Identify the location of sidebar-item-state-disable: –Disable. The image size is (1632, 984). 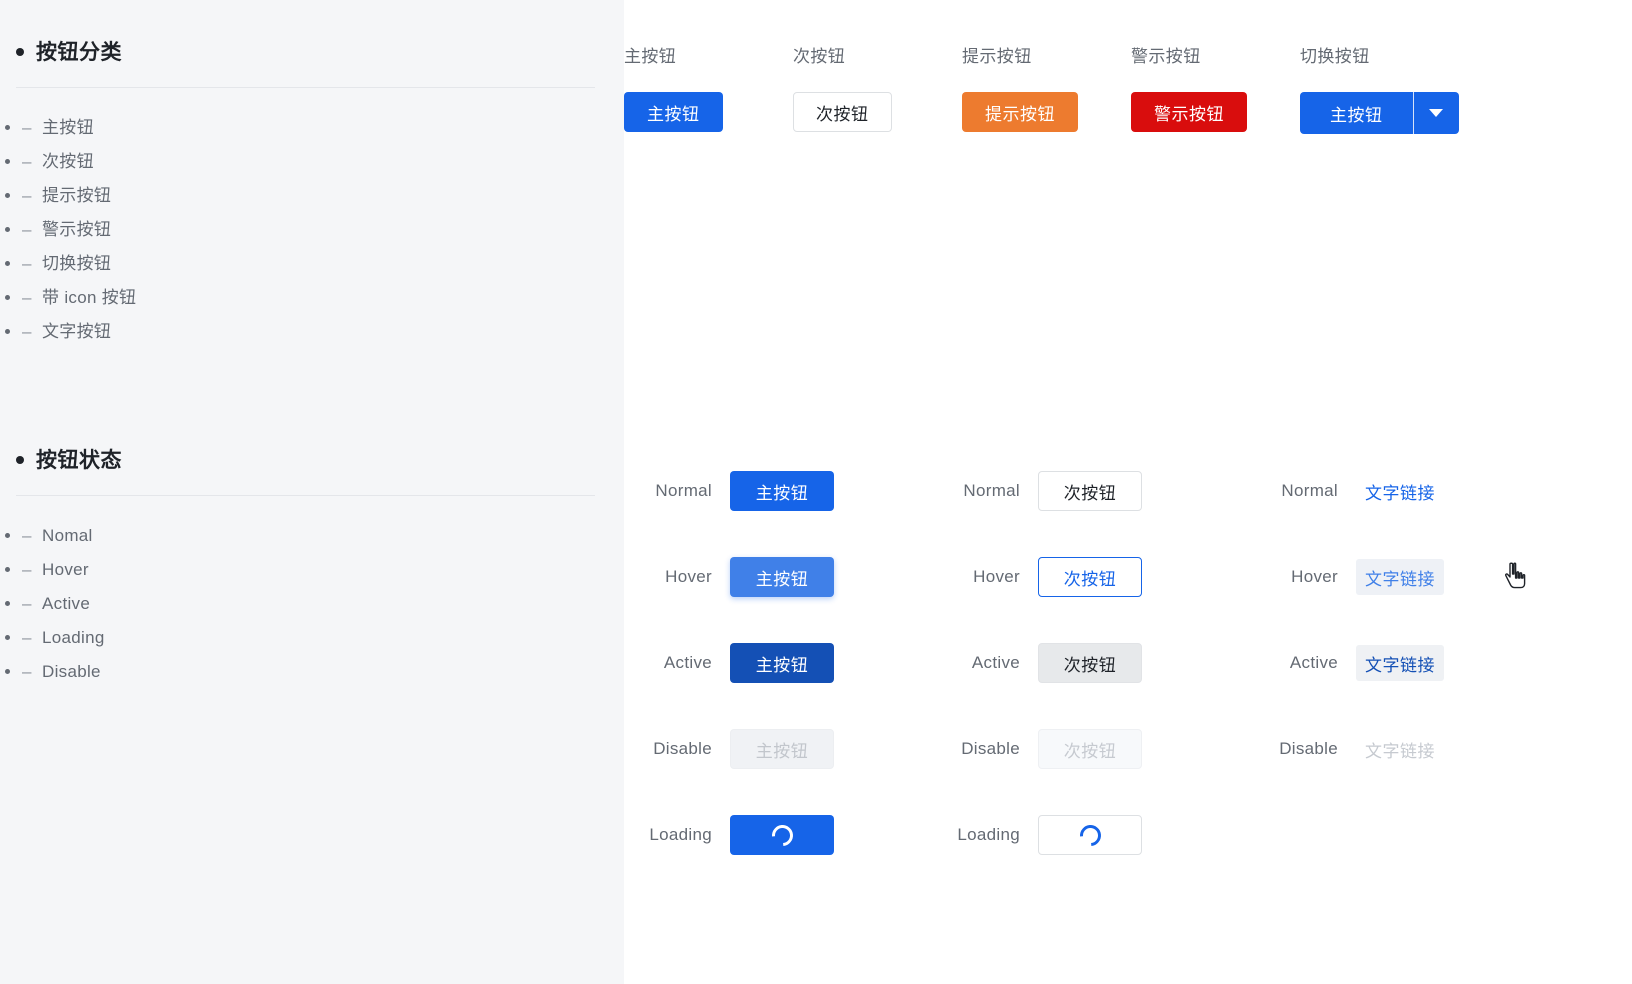
(323, 672).